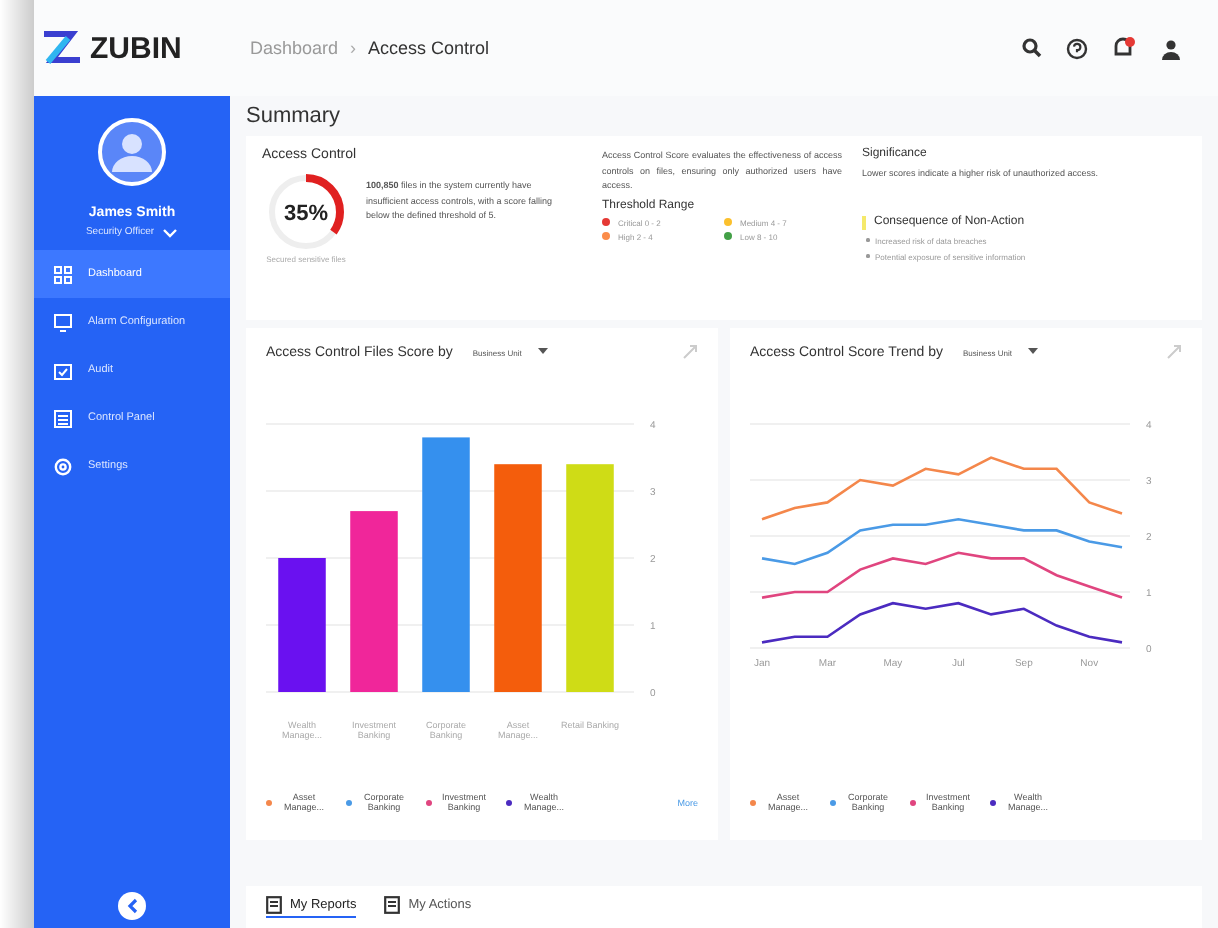 This screenshot has width=1218, height=928. What do you see at coordinates (63, 370) in the screenshot?
I see `calendar-check-icon` at bounding box center [63, 370].